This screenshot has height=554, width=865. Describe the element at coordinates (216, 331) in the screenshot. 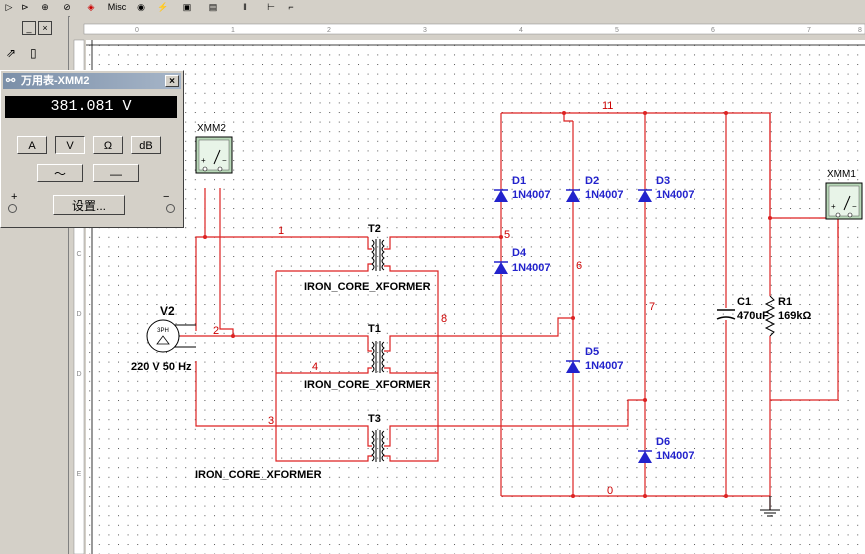

I see `net-label: 2` at that location.